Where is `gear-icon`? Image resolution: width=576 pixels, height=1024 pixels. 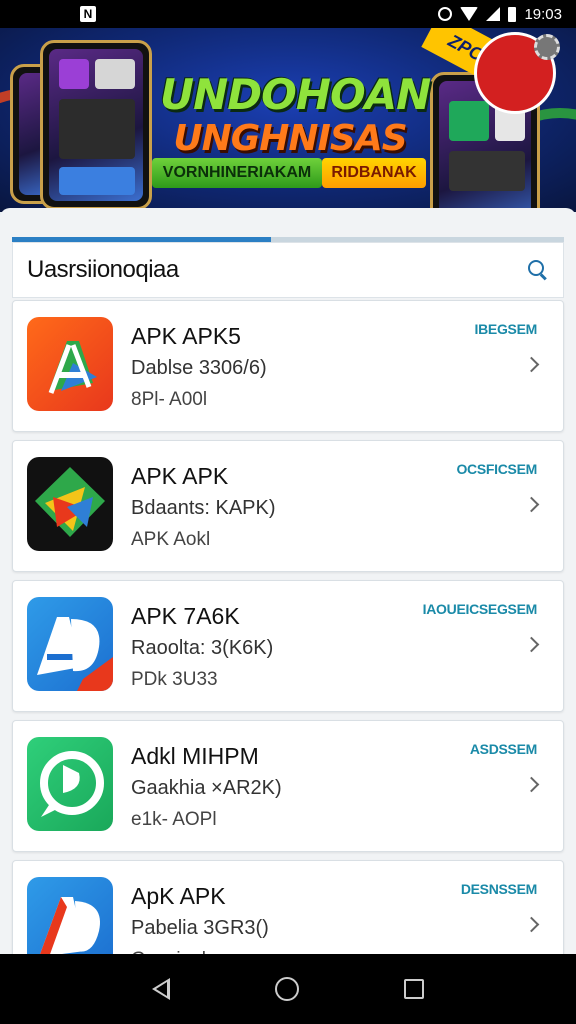
gear-icon is located at coordinates (547, 47).